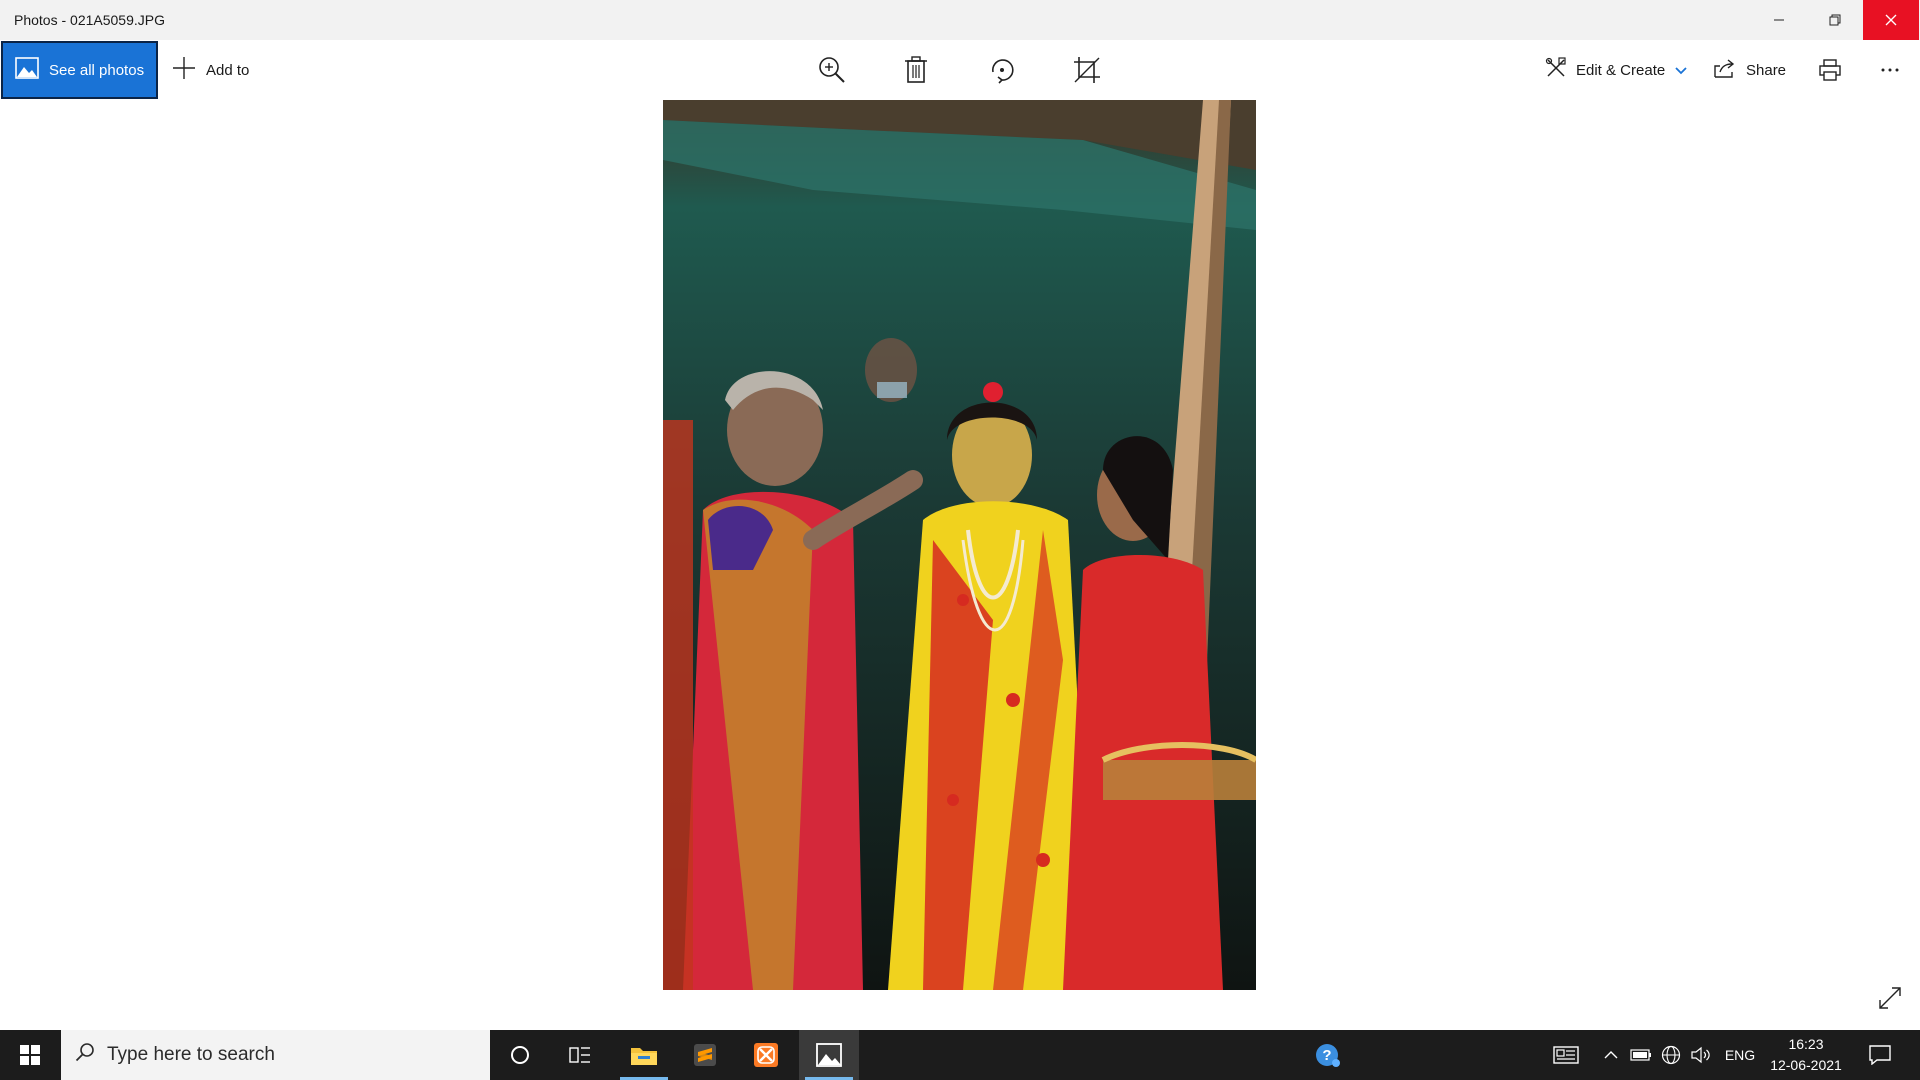  Describe the element at coordinates (191, 1054) in the screenshot. I see `search-placeholder: Type here to search` at that location.